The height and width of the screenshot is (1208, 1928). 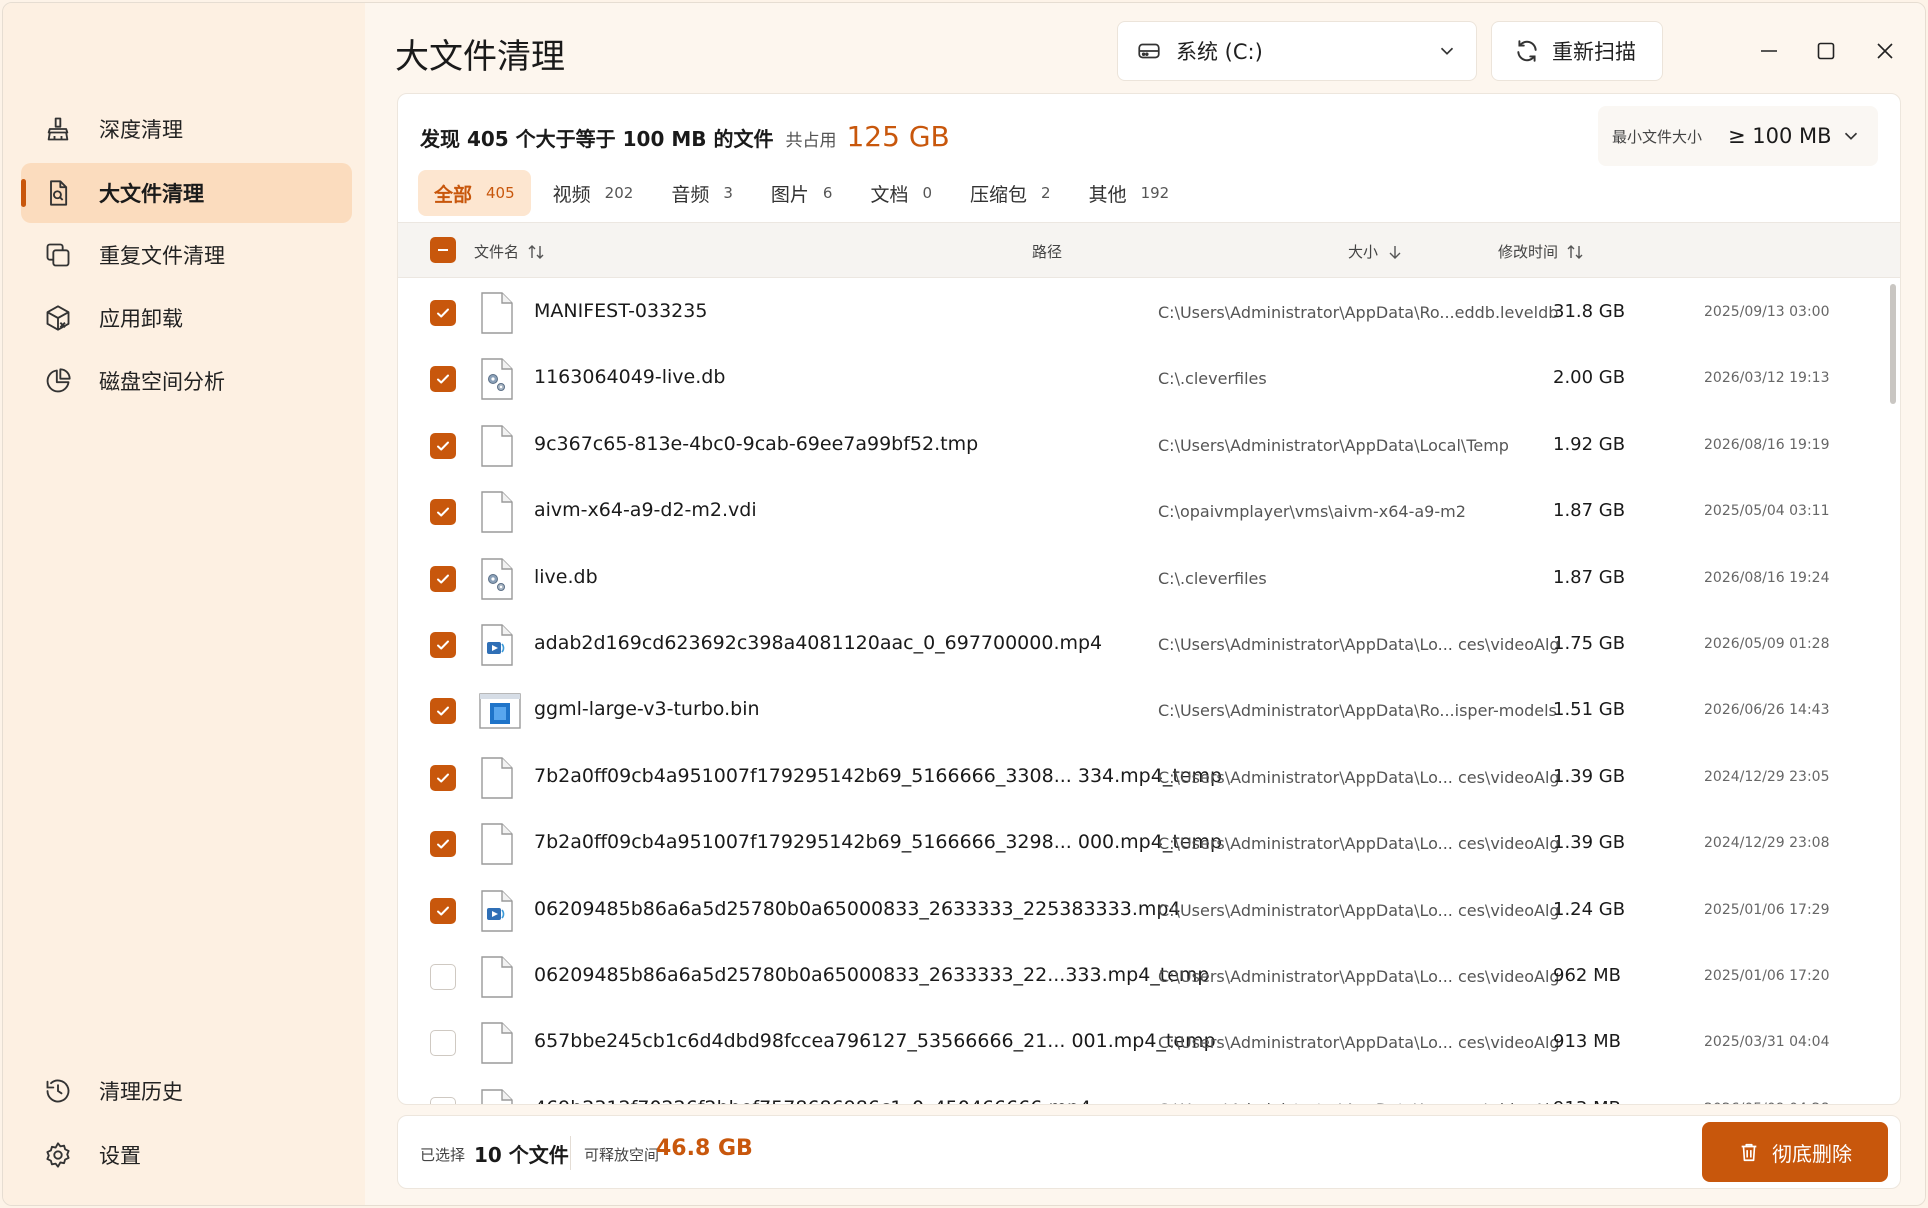 What do you see at coordinates (474, 193) in the screenshot?
I see `tab-all: 全部 405` at bounding box center [474, 193].